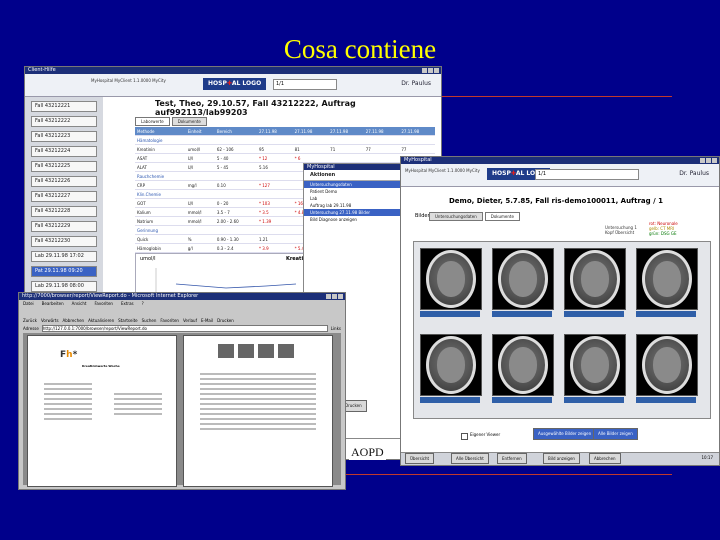 This screenshot has height=540, width=720. Describe the element at coordinates (381, 149) in the screenshot. I see `table-cell: 77` at that location.